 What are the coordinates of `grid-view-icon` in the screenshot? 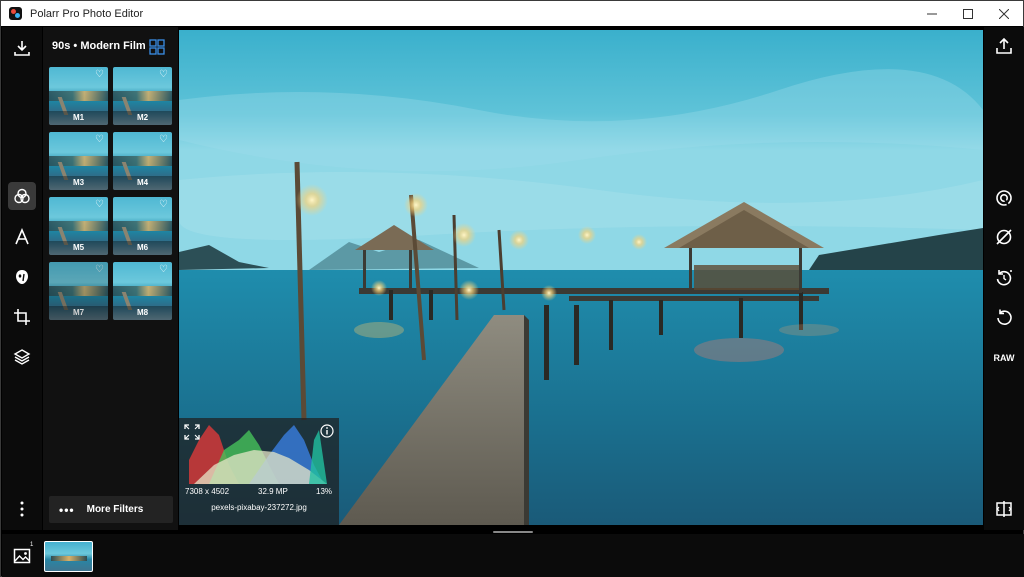 It's located at (157, 47).